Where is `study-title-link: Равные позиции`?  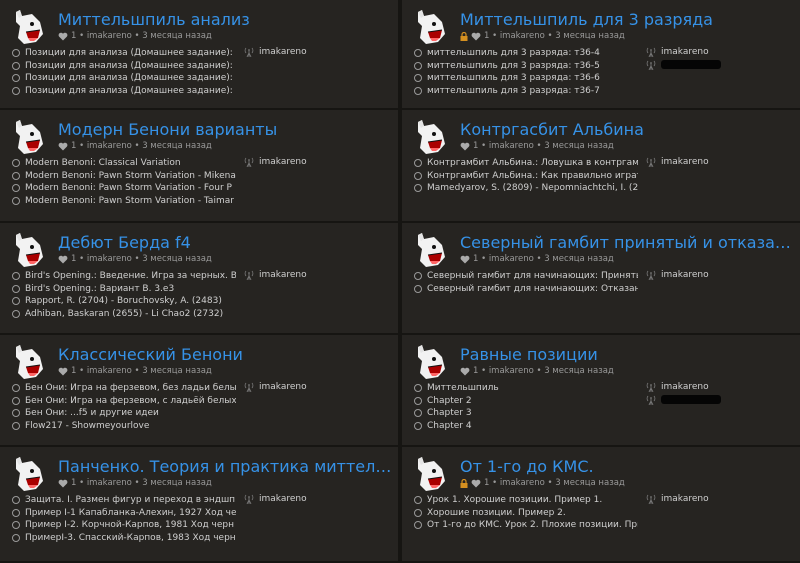
study-title-link: Равные позиции is located at coordinates (627, 354).